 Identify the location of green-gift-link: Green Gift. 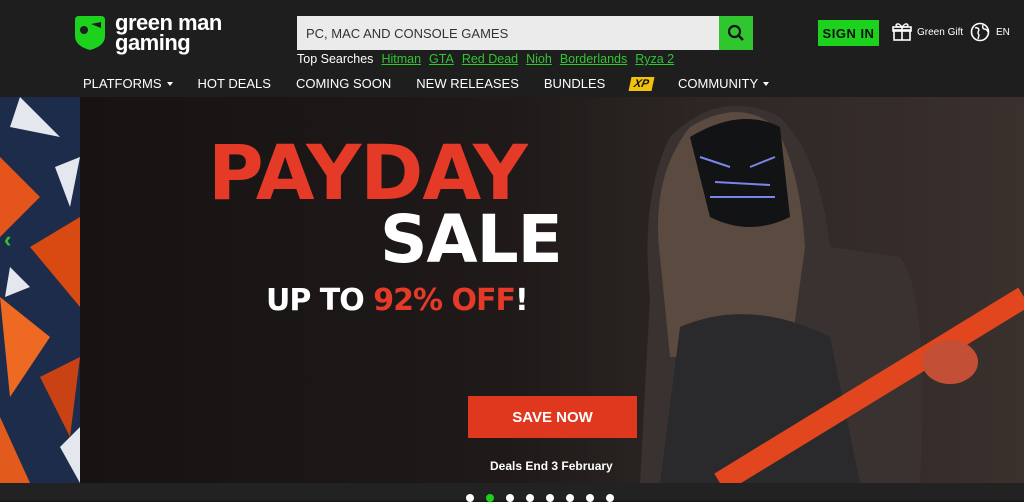
(927, 32).